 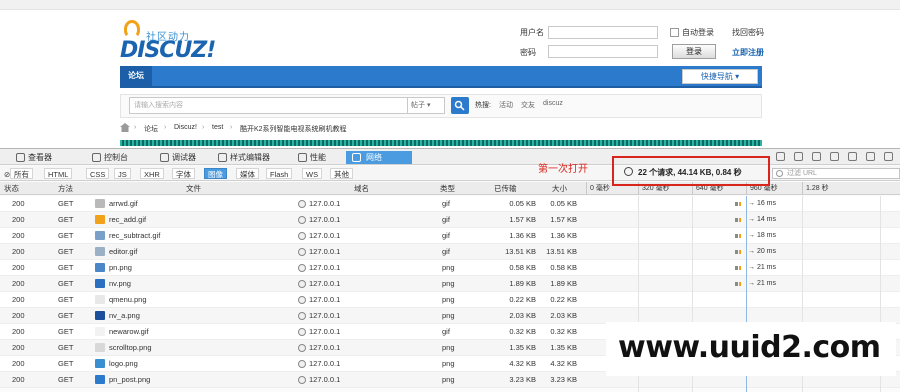 What do you see at coordinates (244, 157) in the screenshot?
I see `tab-style-editor: 样式编辑器` at bounding box center [244, 157].